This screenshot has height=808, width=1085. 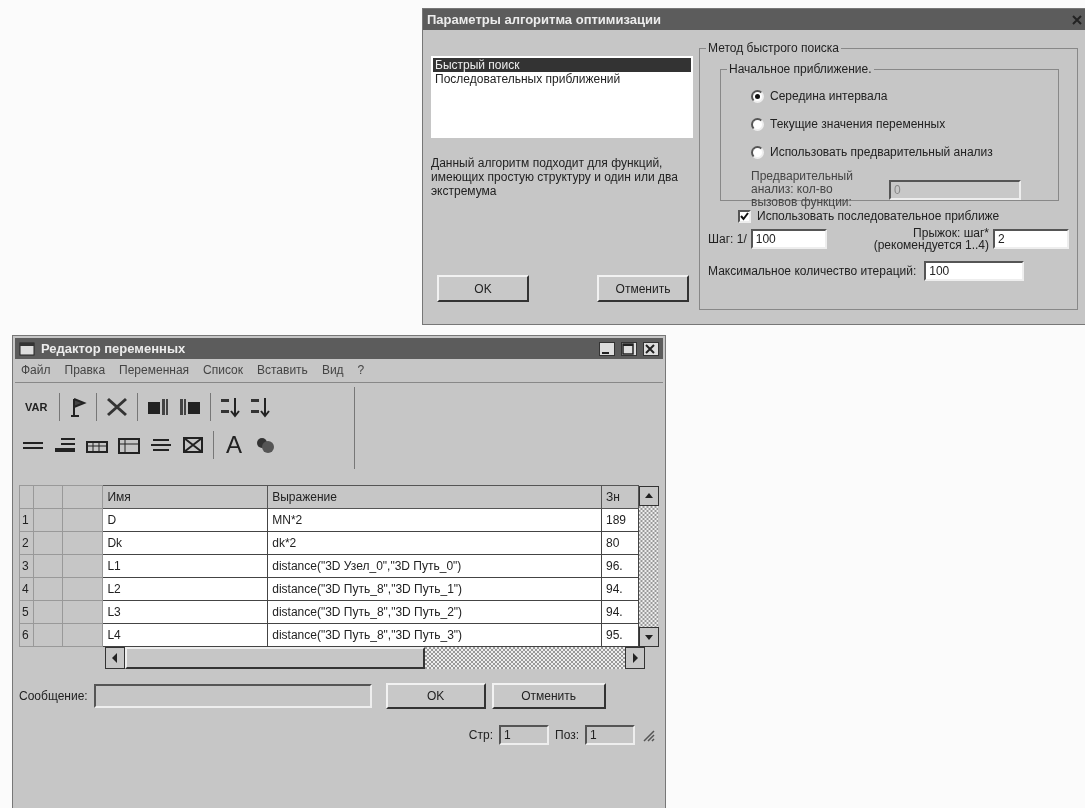 What do you see at coordinates (114, 348) in the screenshot?
I see `window-title: Редактор переменных` at bounding box center [114, 348].